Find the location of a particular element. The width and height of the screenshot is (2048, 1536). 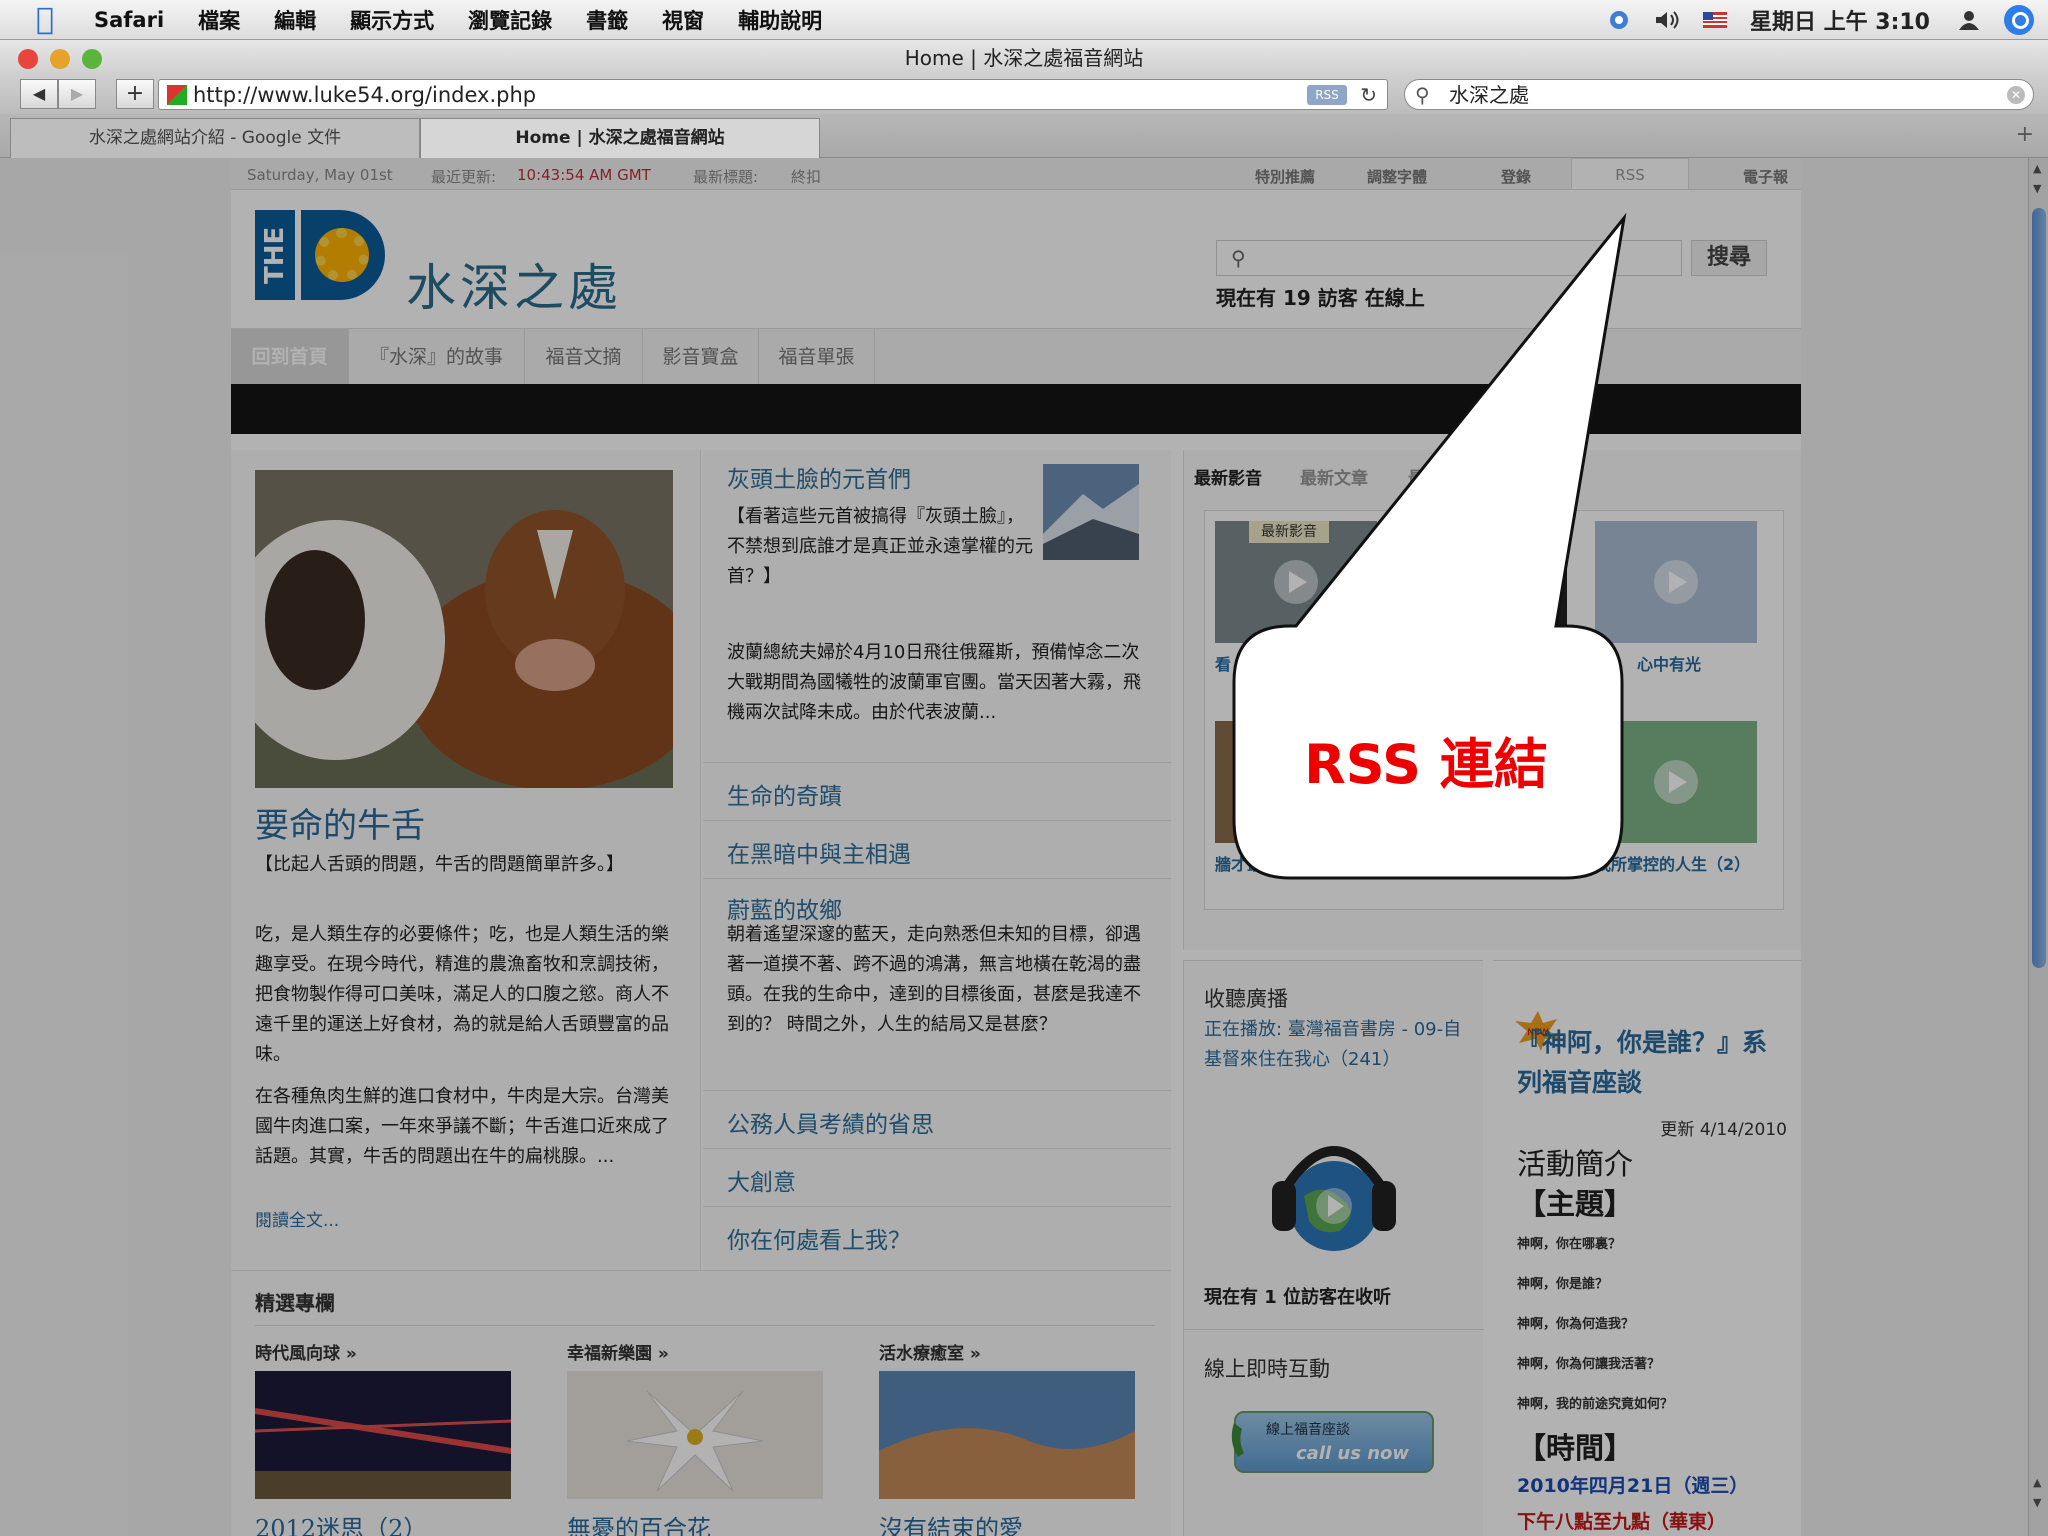

menu-window: 視窗 is located at coordinates (683, 20).